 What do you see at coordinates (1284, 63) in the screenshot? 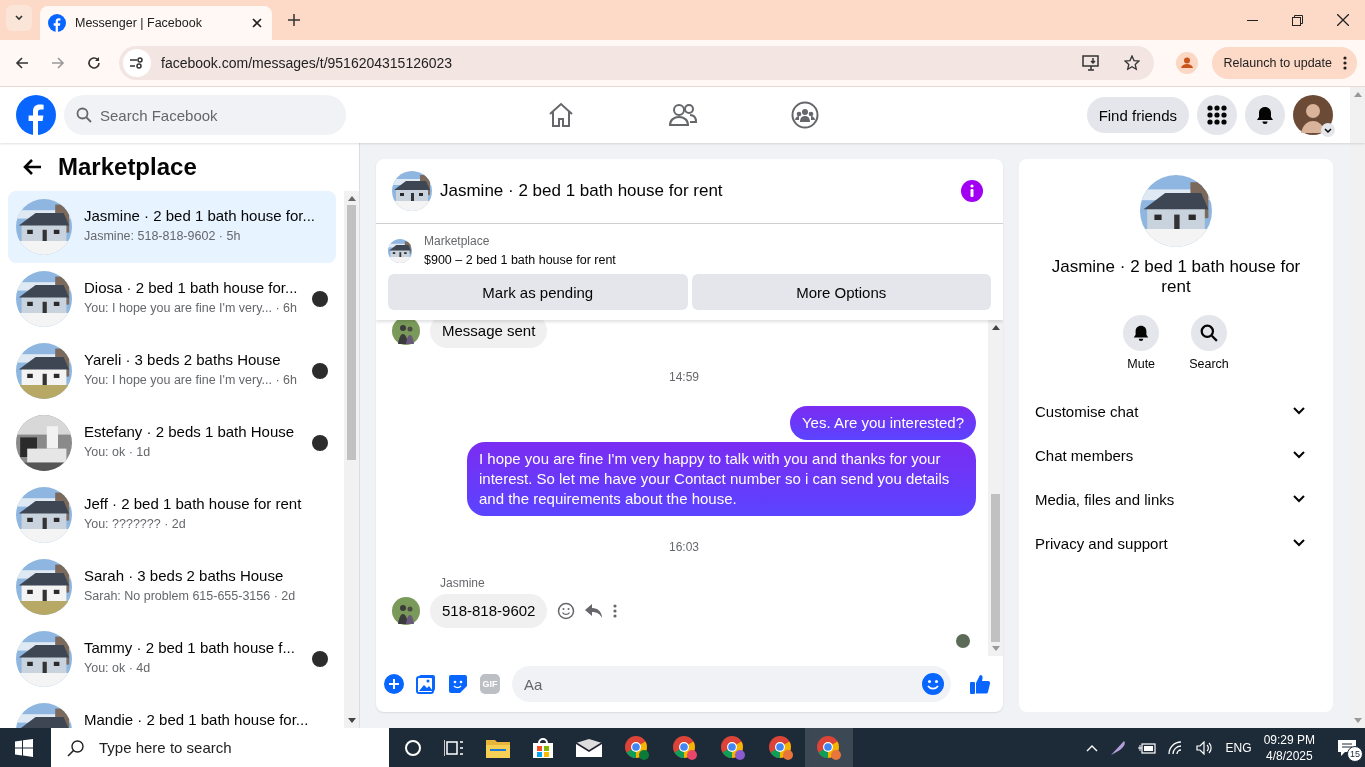
I see `relaunch-button: Relaunch to update` at bounding box center [1284, 63].